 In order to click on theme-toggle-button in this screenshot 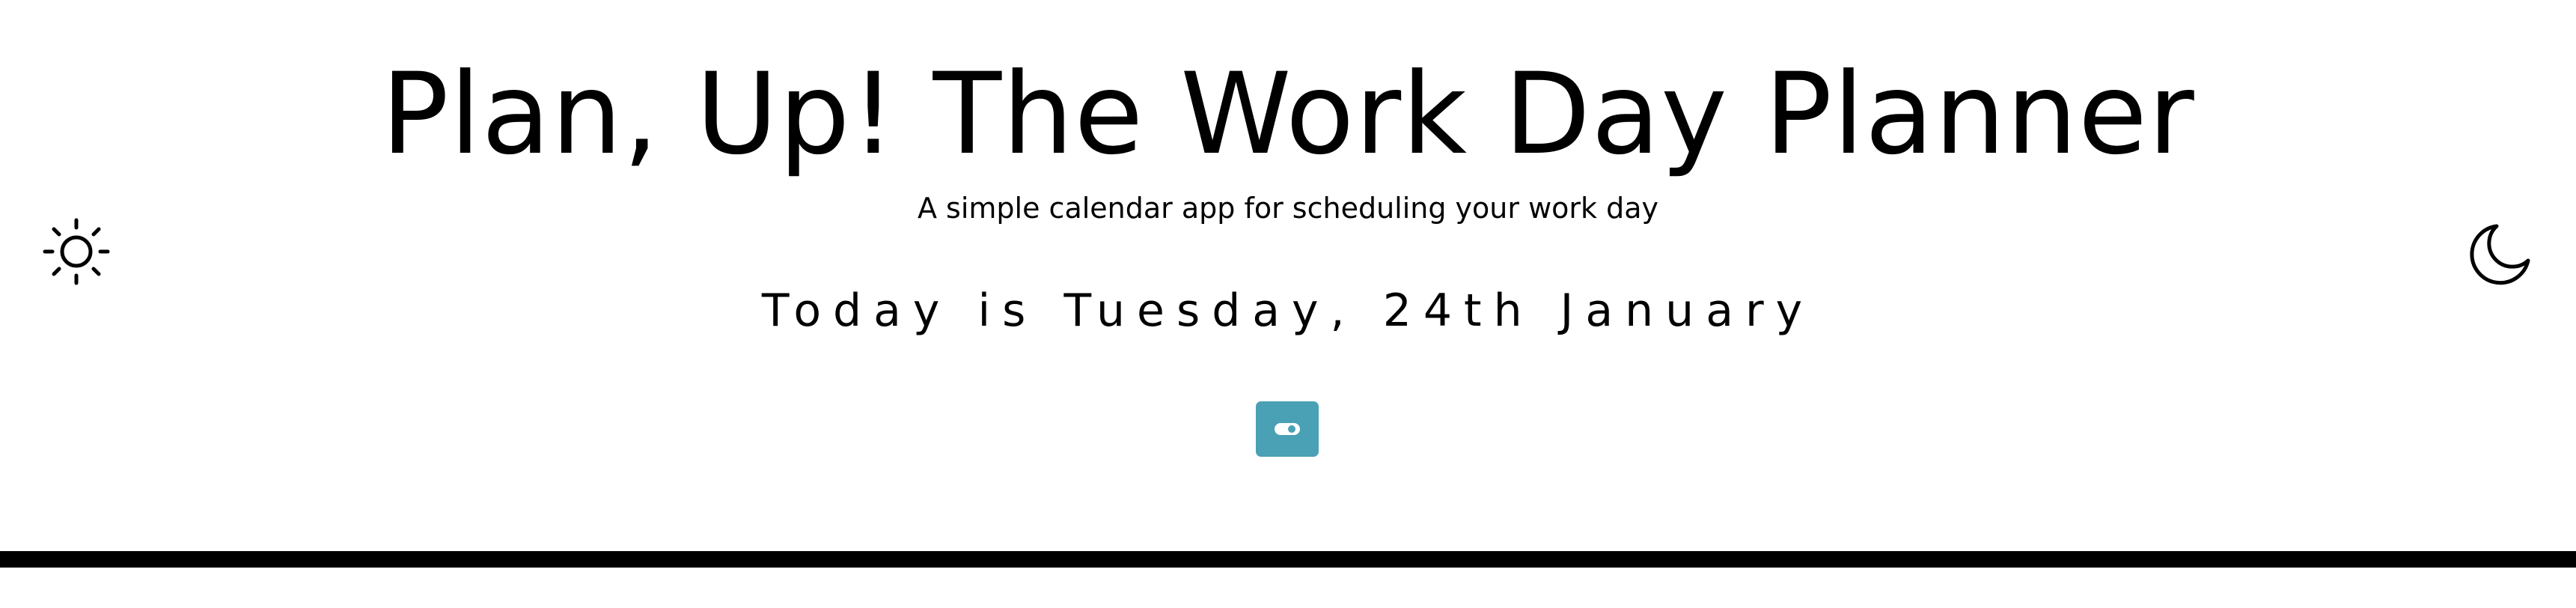, I will do `click(1287, 429)`.